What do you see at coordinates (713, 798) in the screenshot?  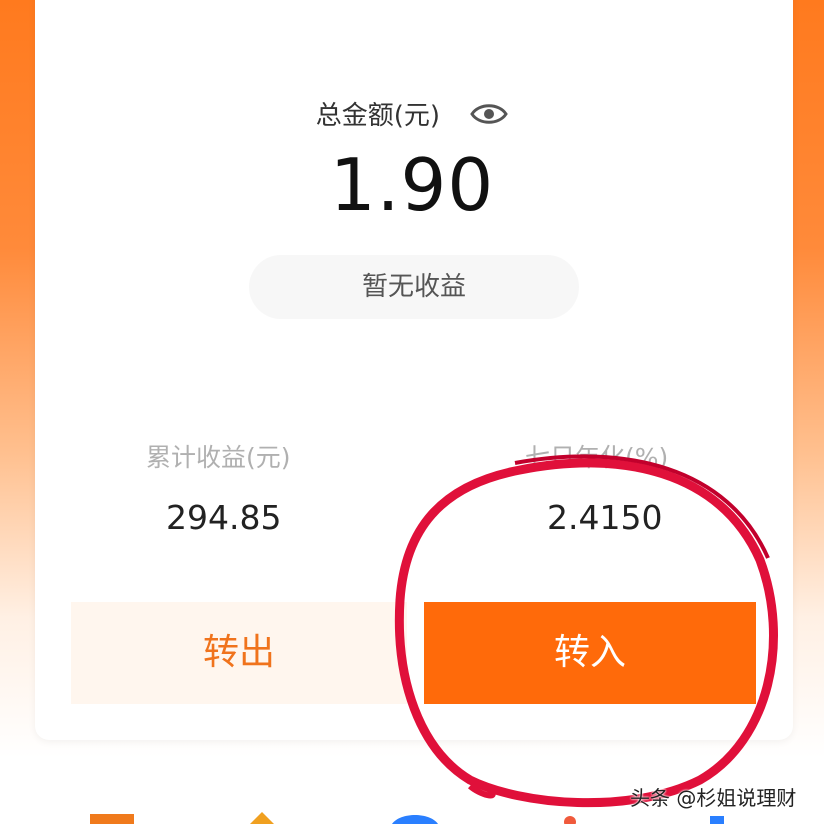 I see `watermark: 头条 @杉姐说理财` at bounding box center [713, 798].